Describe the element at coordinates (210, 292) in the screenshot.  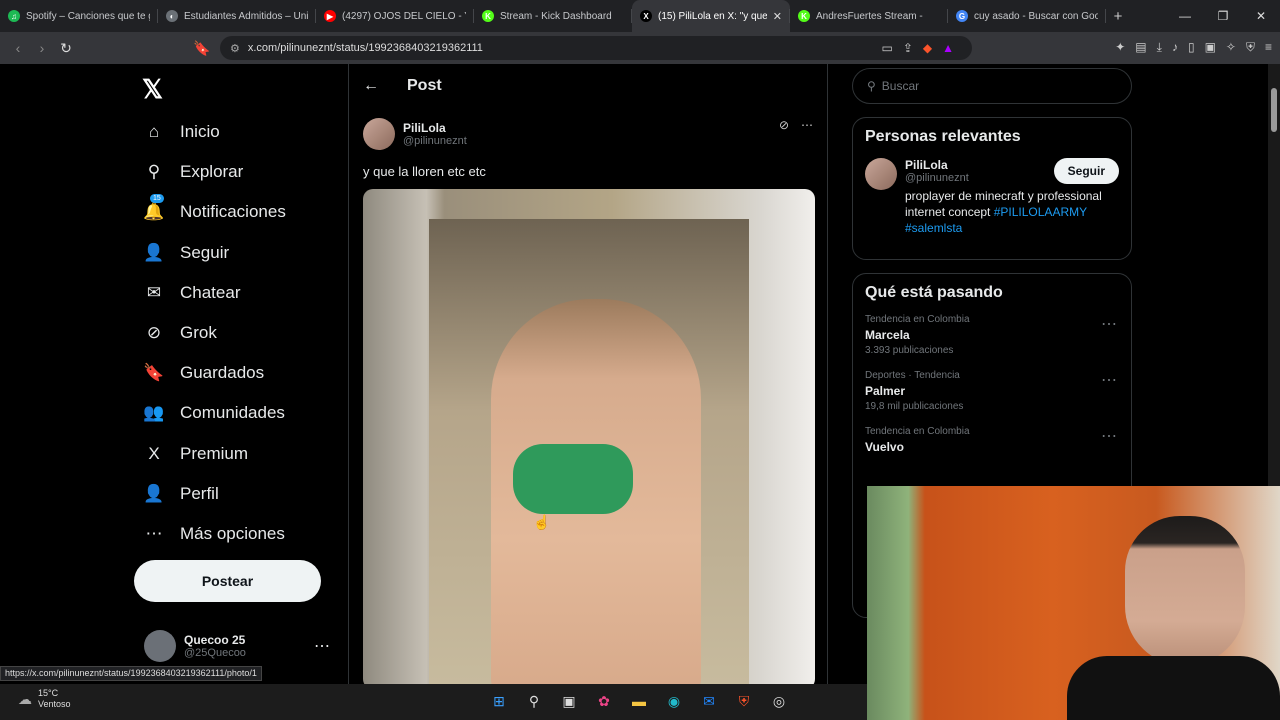
I see `nav-label: Chatear` at that location.